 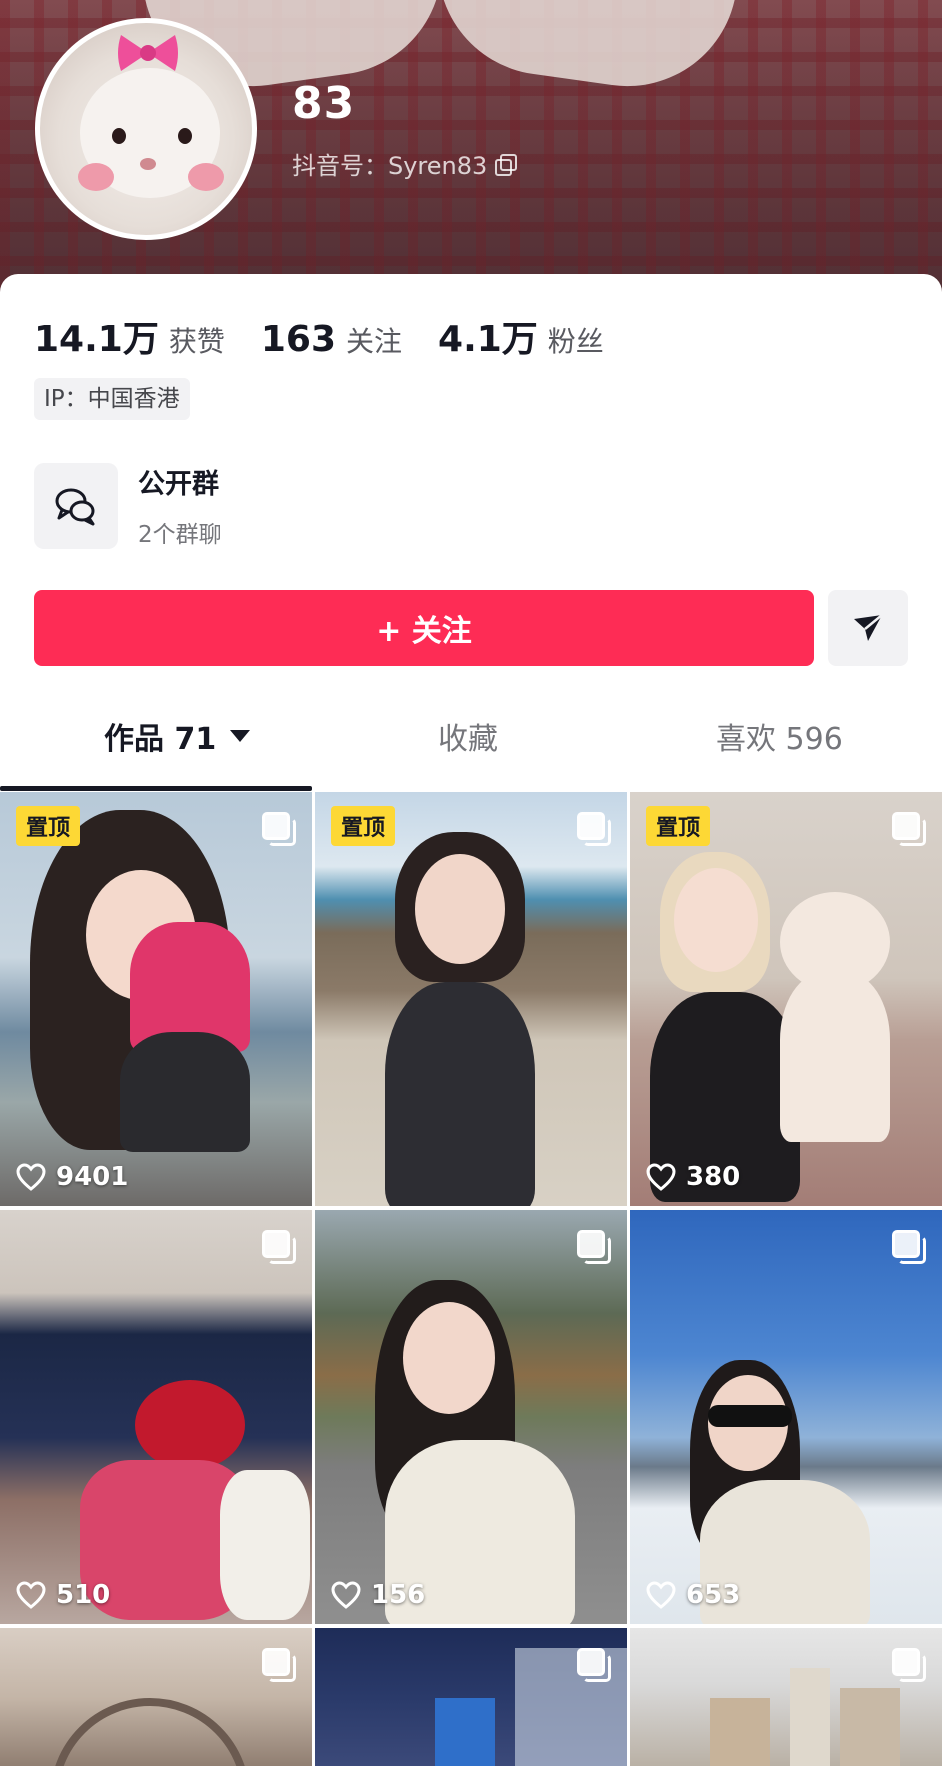 I want to click on content-tabs: 作品 71 收藏 喜欢 596, so click(x=471, y=742).